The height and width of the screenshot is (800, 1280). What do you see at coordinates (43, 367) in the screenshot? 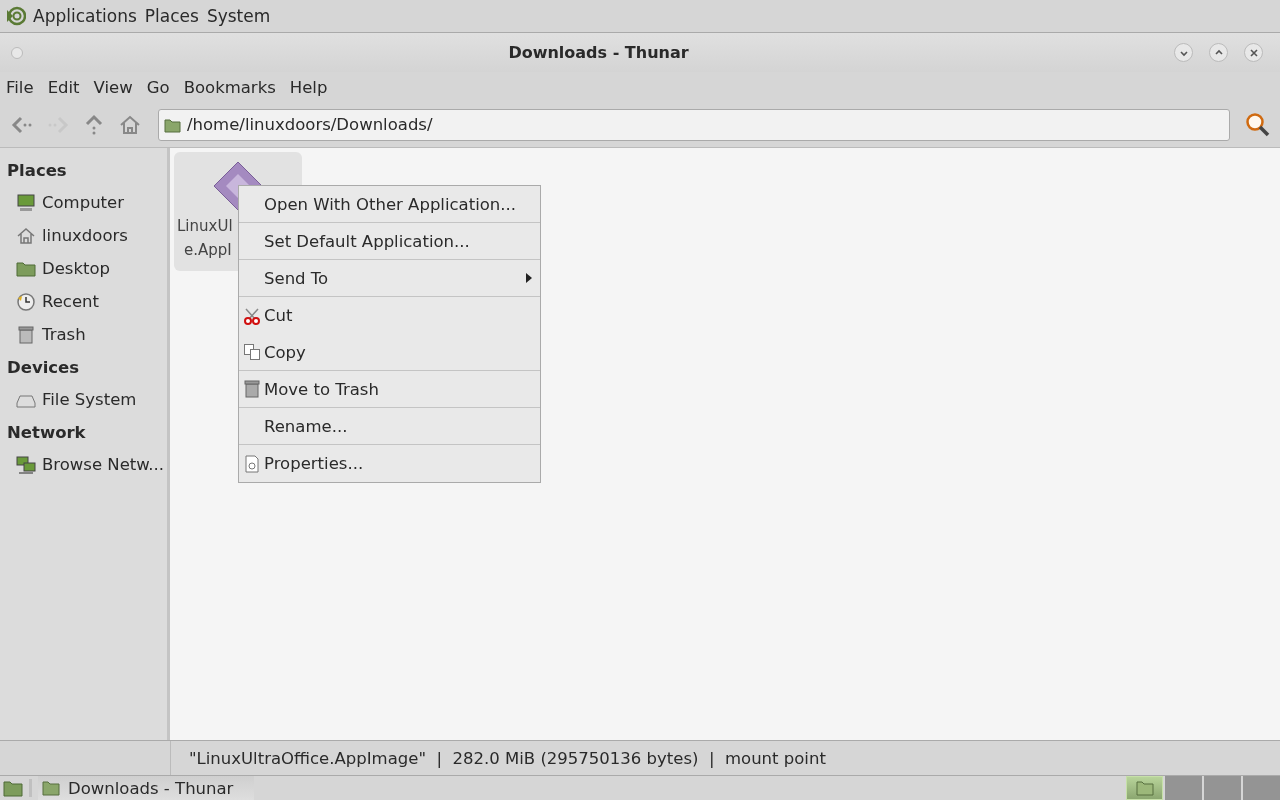
I see `sidebar-heading: Devices` at bounding box center [43, 367].